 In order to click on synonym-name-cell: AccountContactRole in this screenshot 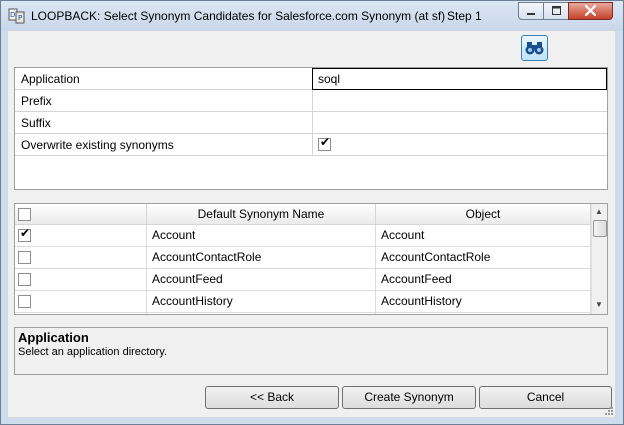, I will do `click(261, 257)`.